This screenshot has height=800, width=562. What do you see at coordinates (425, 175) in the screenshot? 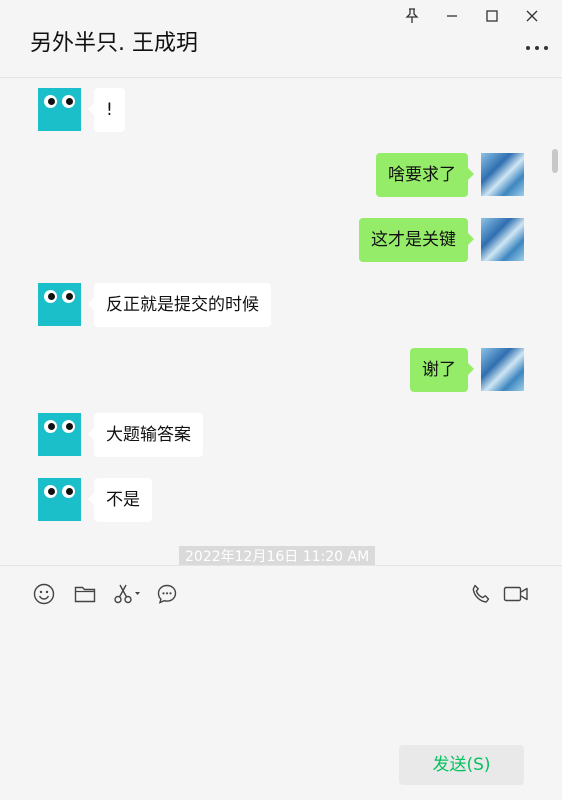
I see `outgoing-message: 啥要求了` at bounding box center [425, 175].